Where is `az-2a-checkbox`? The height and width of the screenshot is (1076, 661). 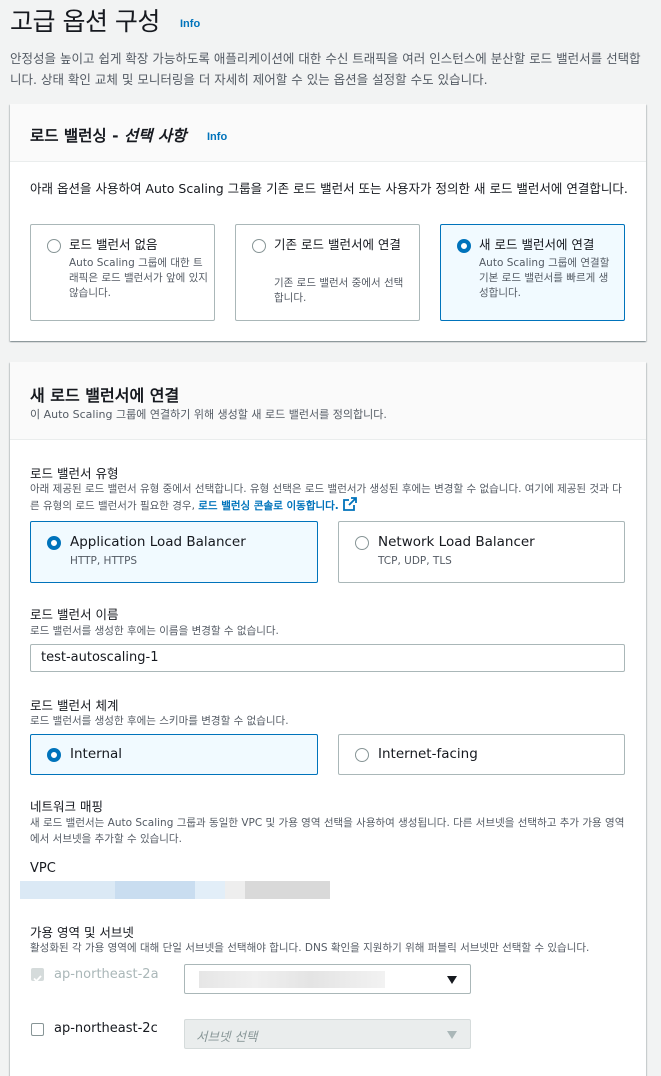 az-2a-checkbox is located at coordinates (37, 975).